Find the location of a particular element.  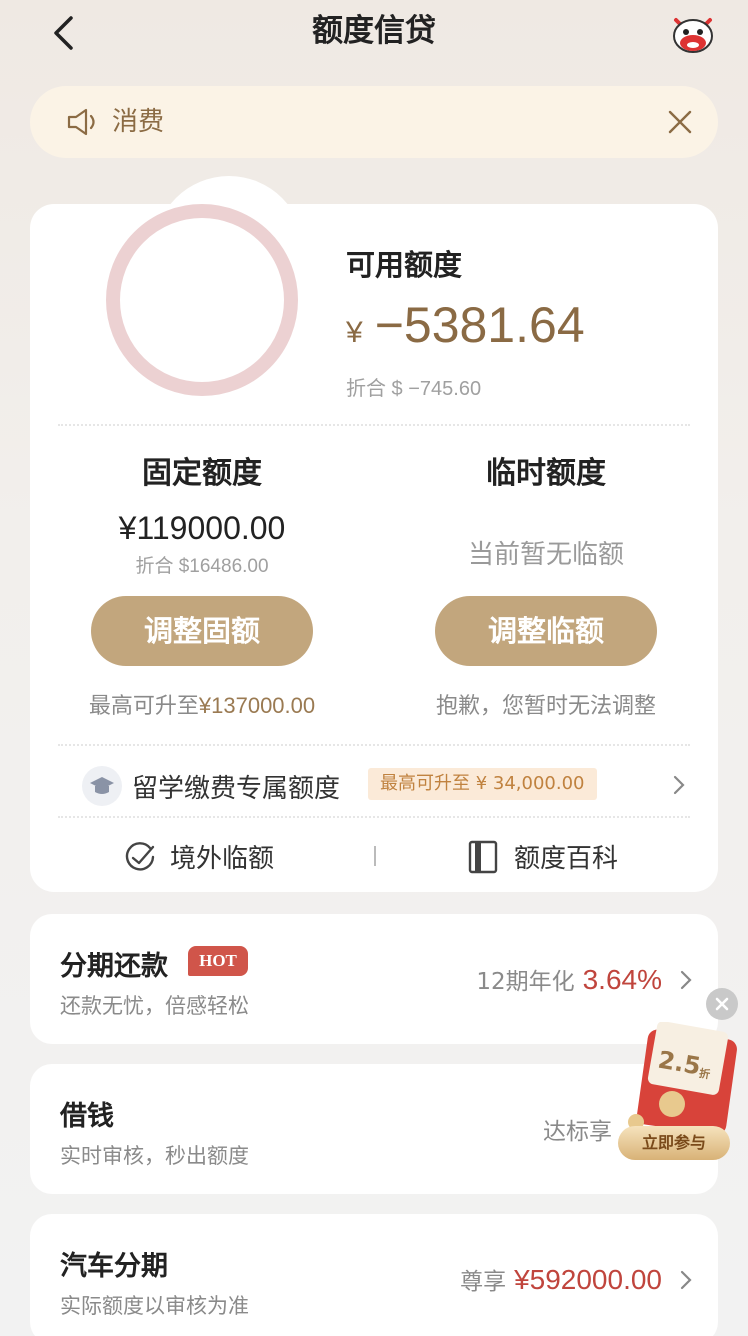

fixed-note-value: ¥137000.00 is located at coordinates (257, 705).